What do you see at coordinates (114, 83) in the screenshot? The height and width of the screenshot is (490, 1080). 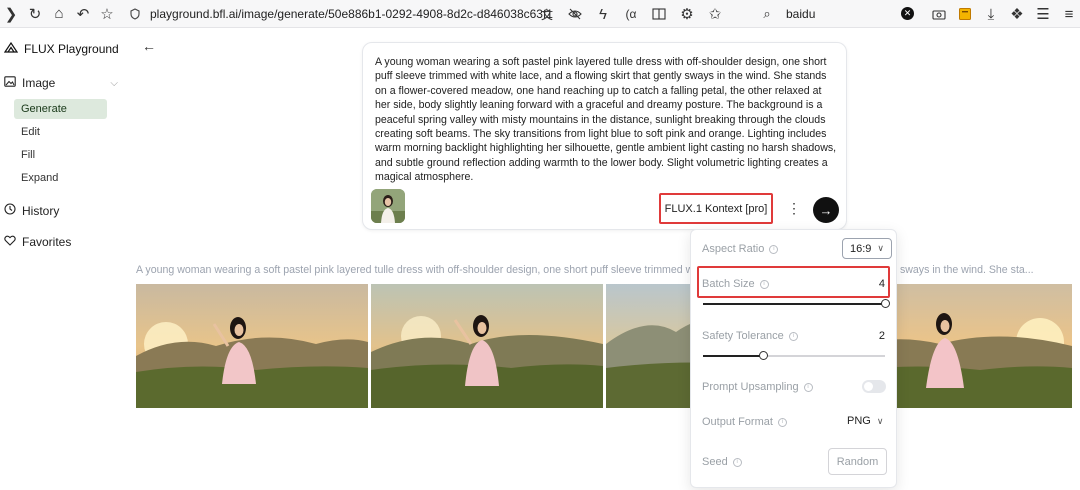 I see `chevron-down-icon: ⌵` at bounding box center [114, 83].